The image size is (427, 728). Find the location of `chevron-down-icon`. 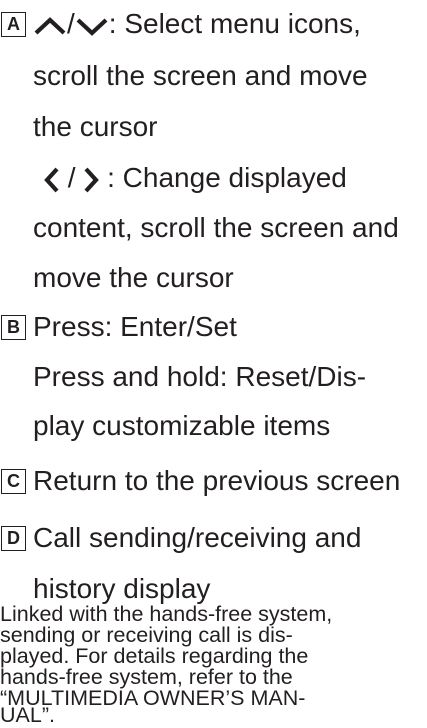

chevron-down-icon is located at coordinates (92, 26).